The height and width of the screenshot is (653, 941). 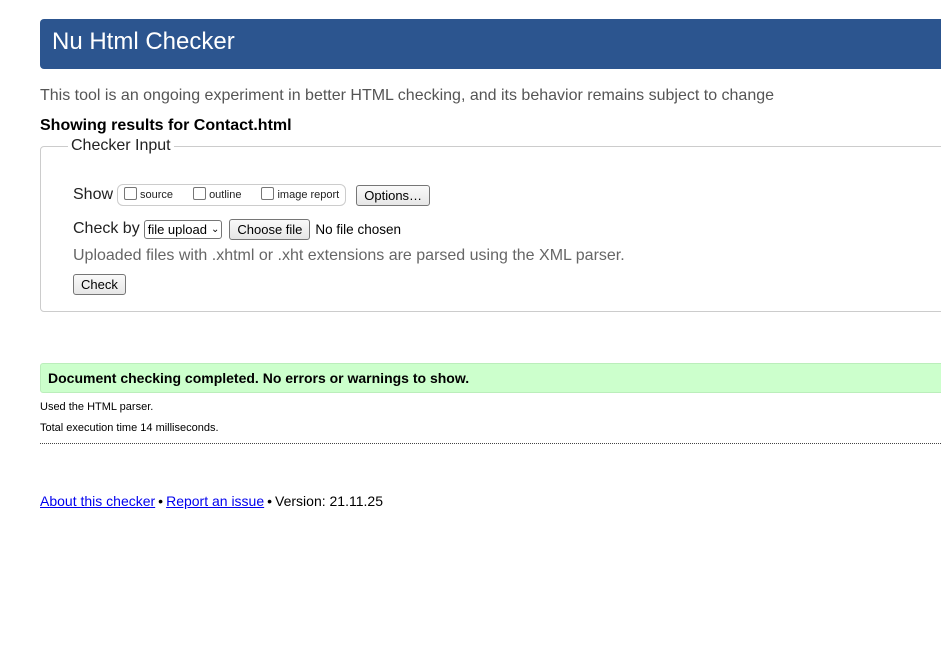 I want to click on outline-checkbox-label: outline, so click(x=225, y=195).